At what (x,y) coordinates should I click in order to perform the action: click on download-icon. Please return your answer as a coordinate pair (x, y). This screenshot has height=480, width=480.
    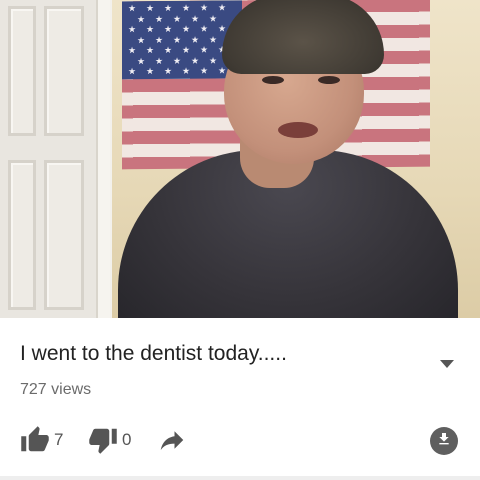
    Looking at the image, I should click on (444, 441).